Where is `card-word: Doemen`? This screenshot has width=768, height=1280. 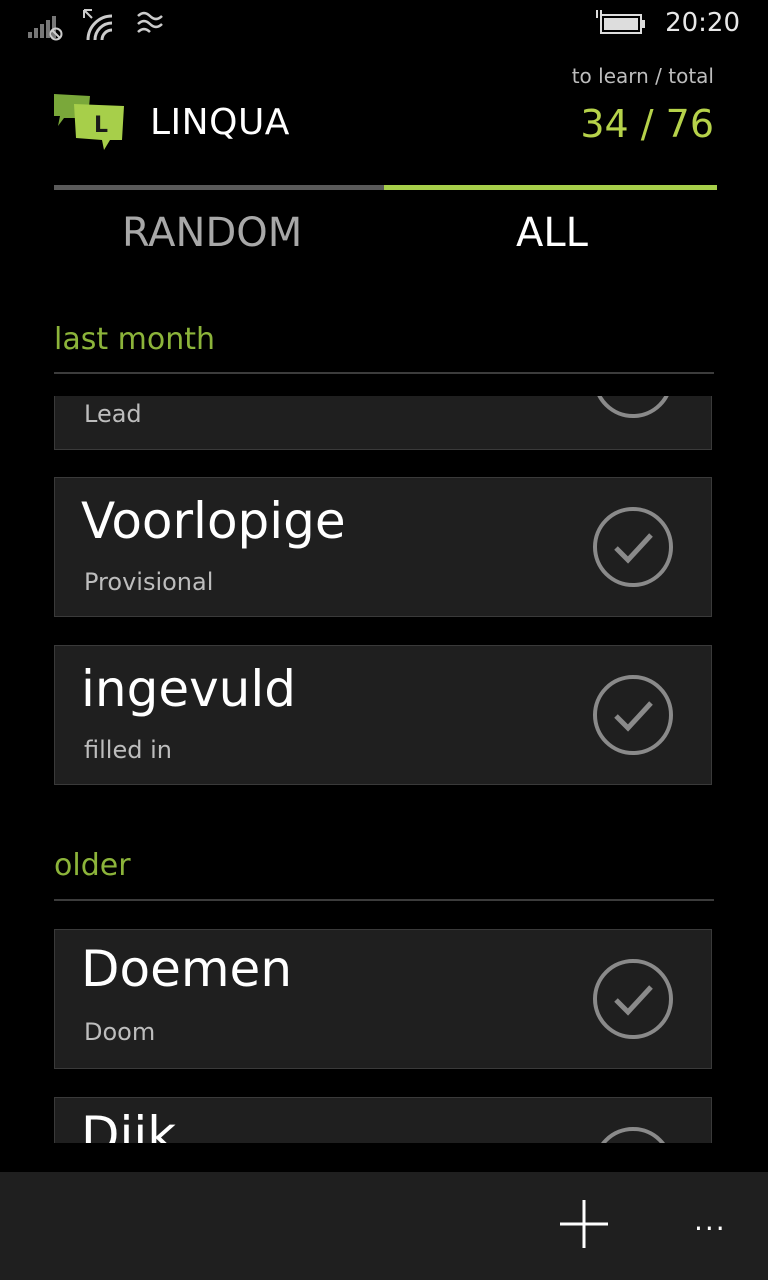
card-word: Doemen is located at coordinates (187, 969).